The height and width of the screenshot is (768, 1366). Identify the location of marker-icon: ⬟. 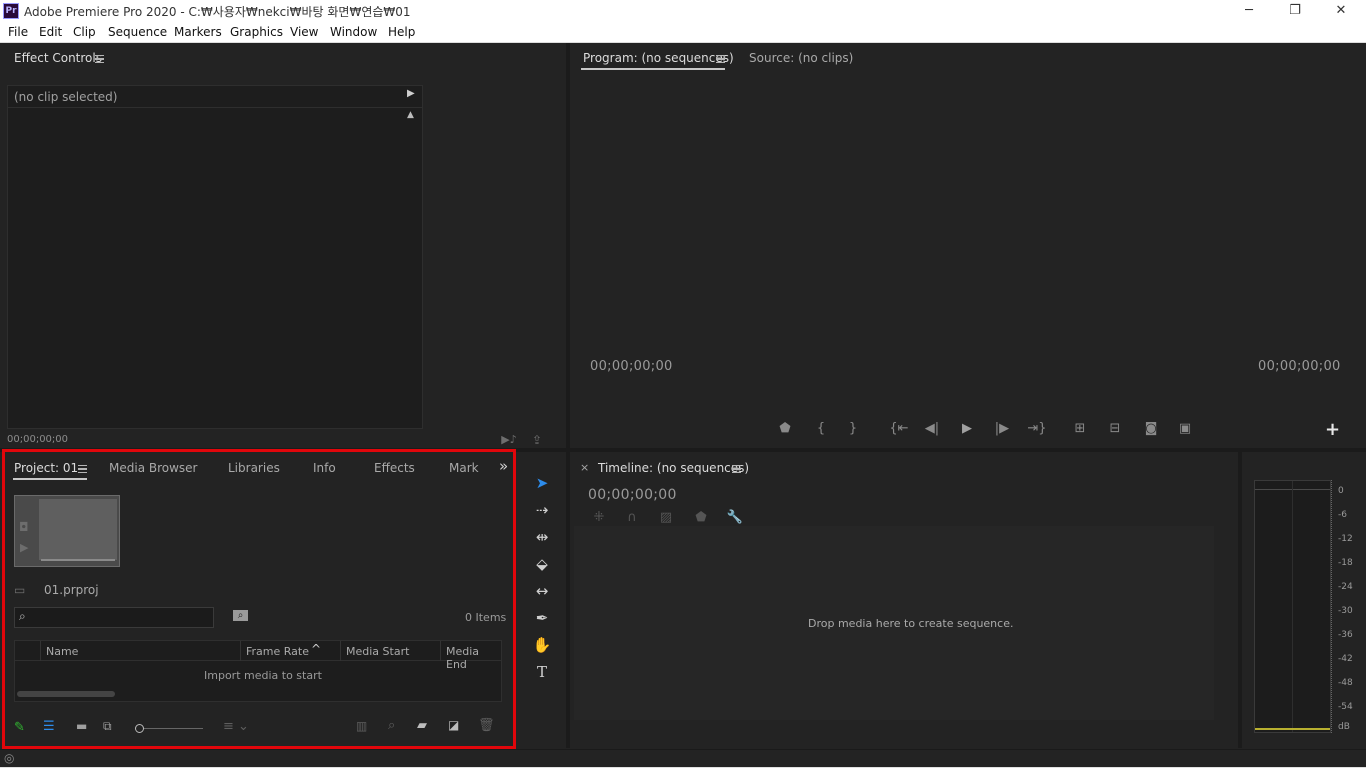
(785, 429).